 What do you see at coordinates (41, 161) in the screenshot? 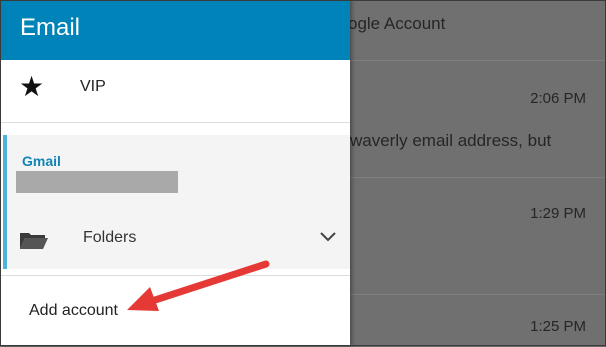
I see `account-name: Gmail` at bounding box center [41, 161].